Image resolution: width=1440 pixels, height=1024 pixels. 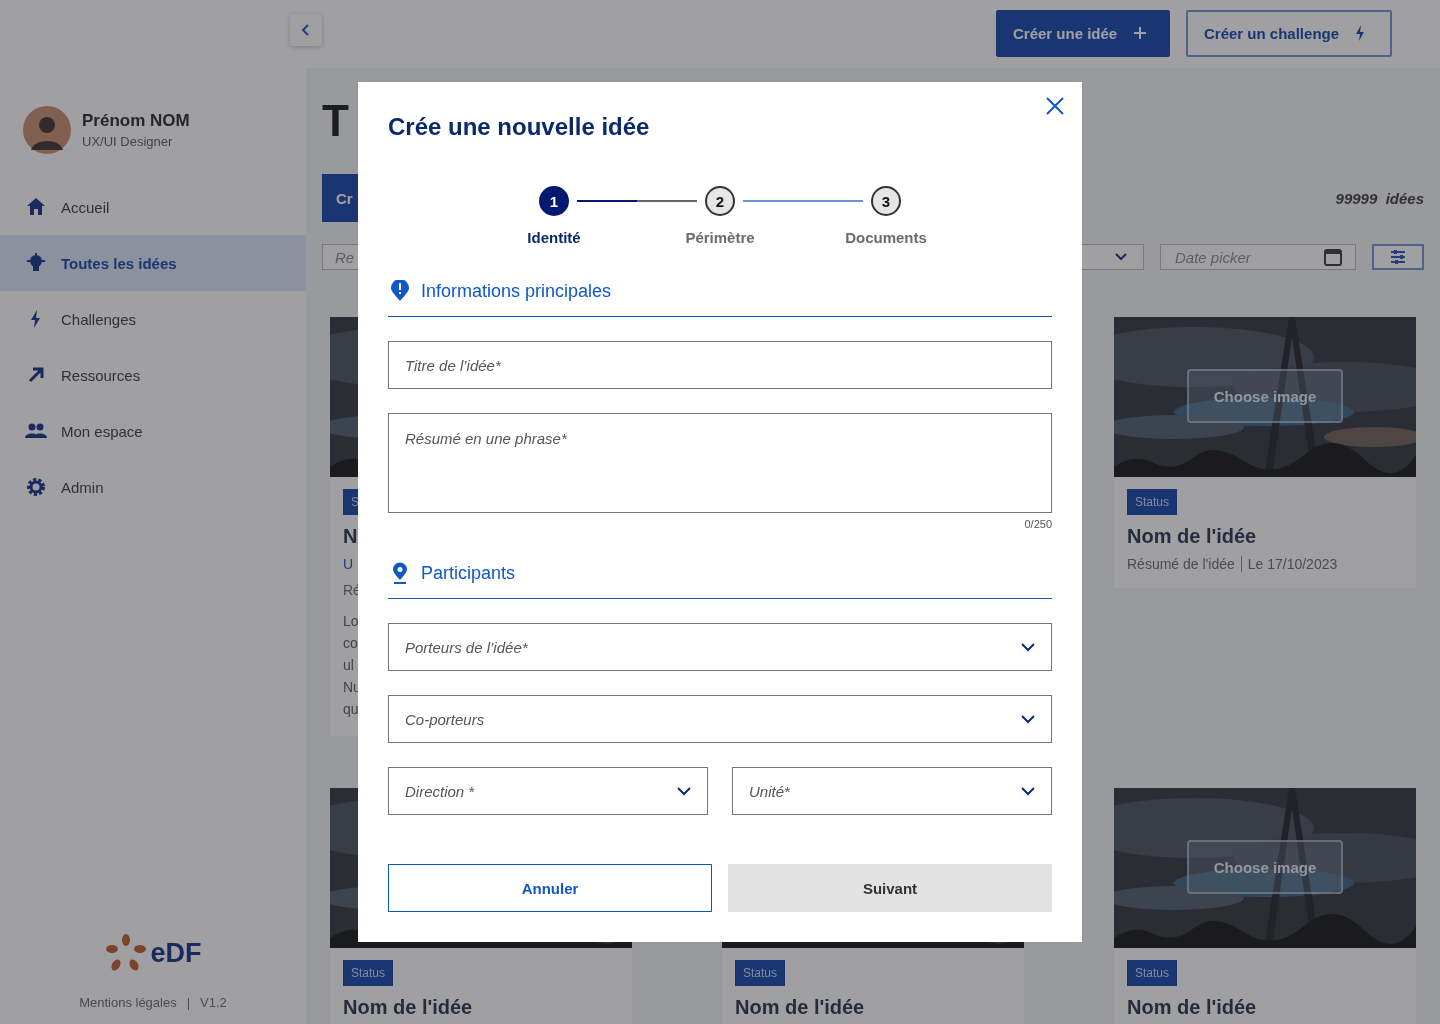 What do you see at coordinates (153, 375) in the screenshot?
I see `nav-item: Ressources` at bounding box center [153, 375].